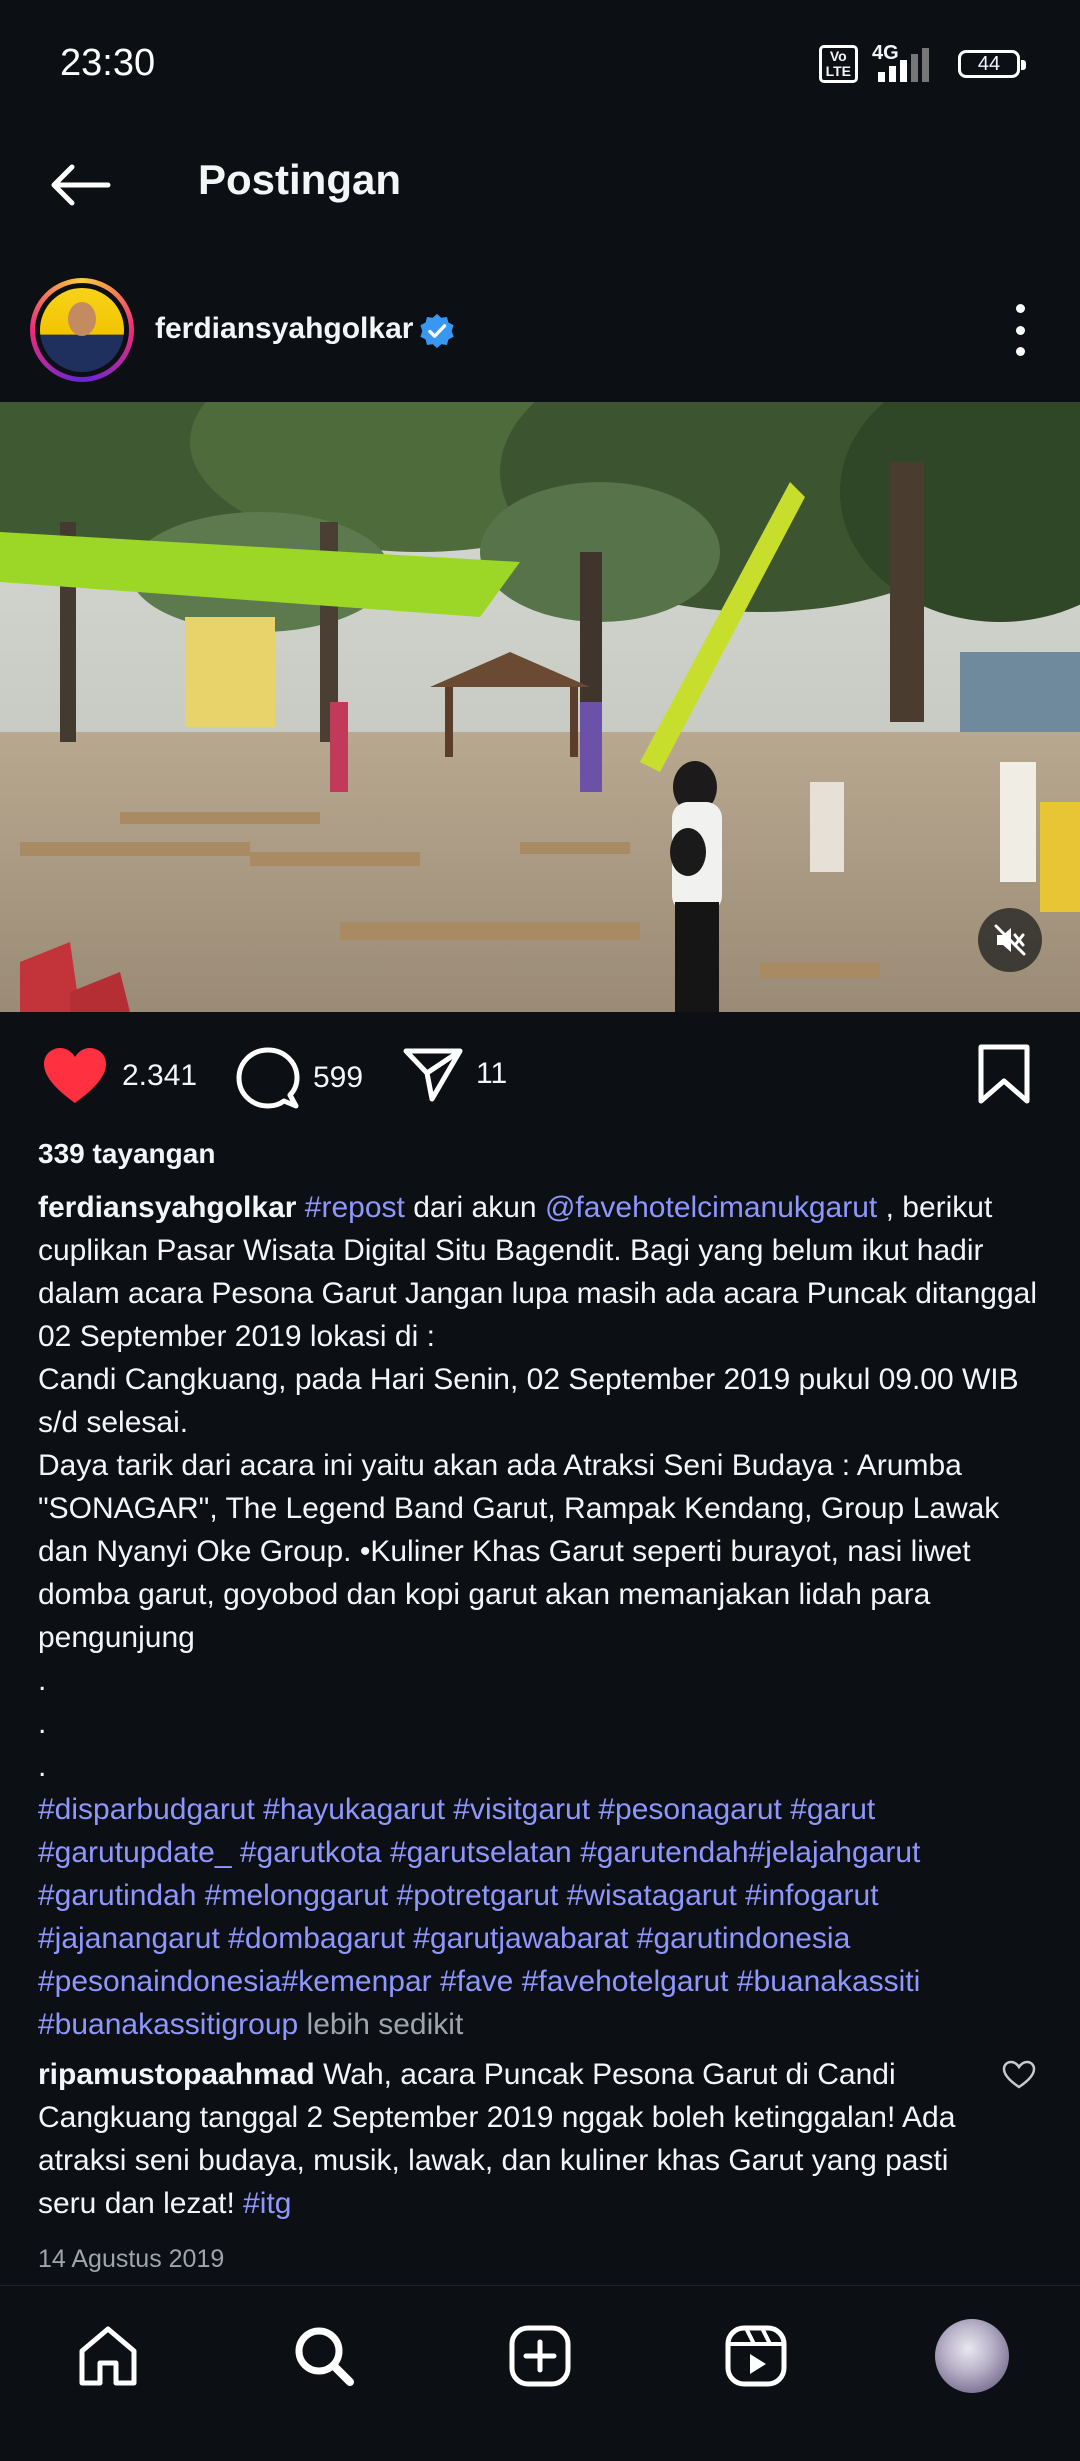 This screenshot has width=1080, height=2461. What do you see at coordinates (300, 179) in the screenshot?
I see `page-title: Postingan` at bounding box center [300, 179].